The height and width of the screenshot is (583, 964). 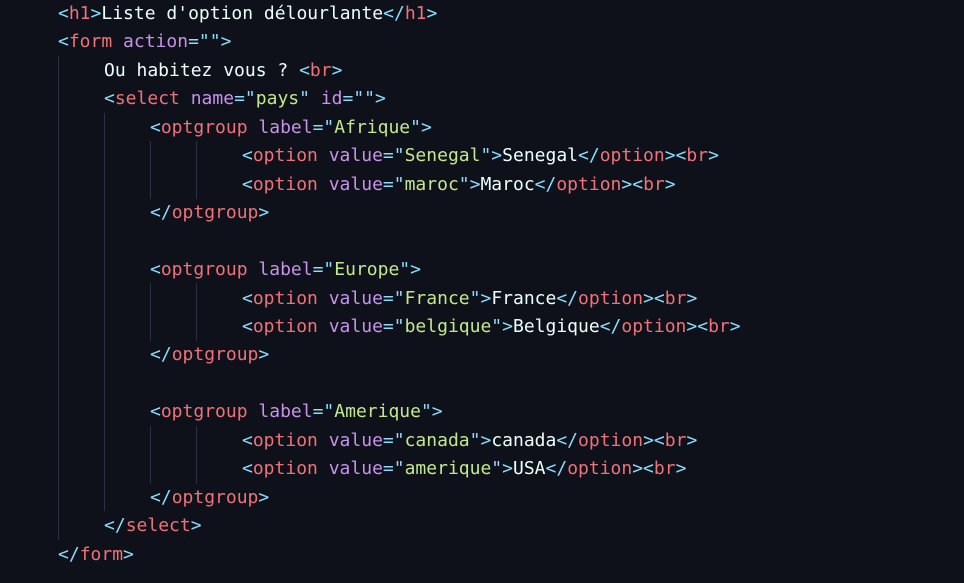 What do you see at coordinates (223, 71) in the screenshot?
I see `code-line: Ou habitez vous ? <br>` at bounding box center [223, 71].